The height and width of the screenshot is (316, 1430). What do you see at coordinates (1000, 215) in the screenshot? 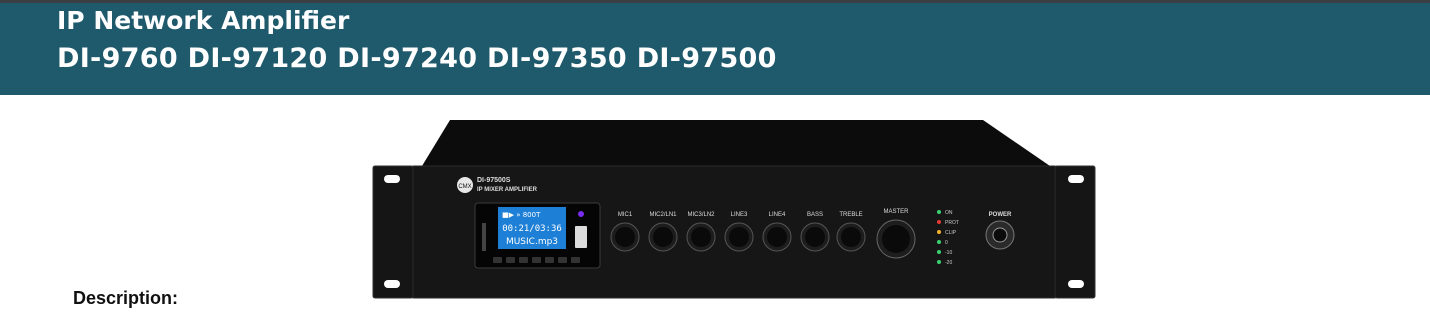
I see `power-label: POWER` at bounding box center [1000, 215].